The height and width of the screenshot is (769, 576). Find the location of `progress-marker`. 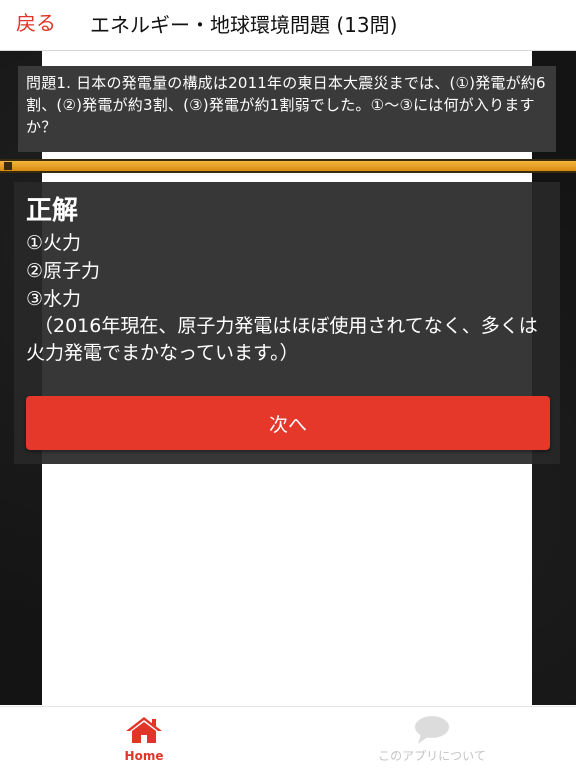

progress-marker is located at coordinates (8, 166).